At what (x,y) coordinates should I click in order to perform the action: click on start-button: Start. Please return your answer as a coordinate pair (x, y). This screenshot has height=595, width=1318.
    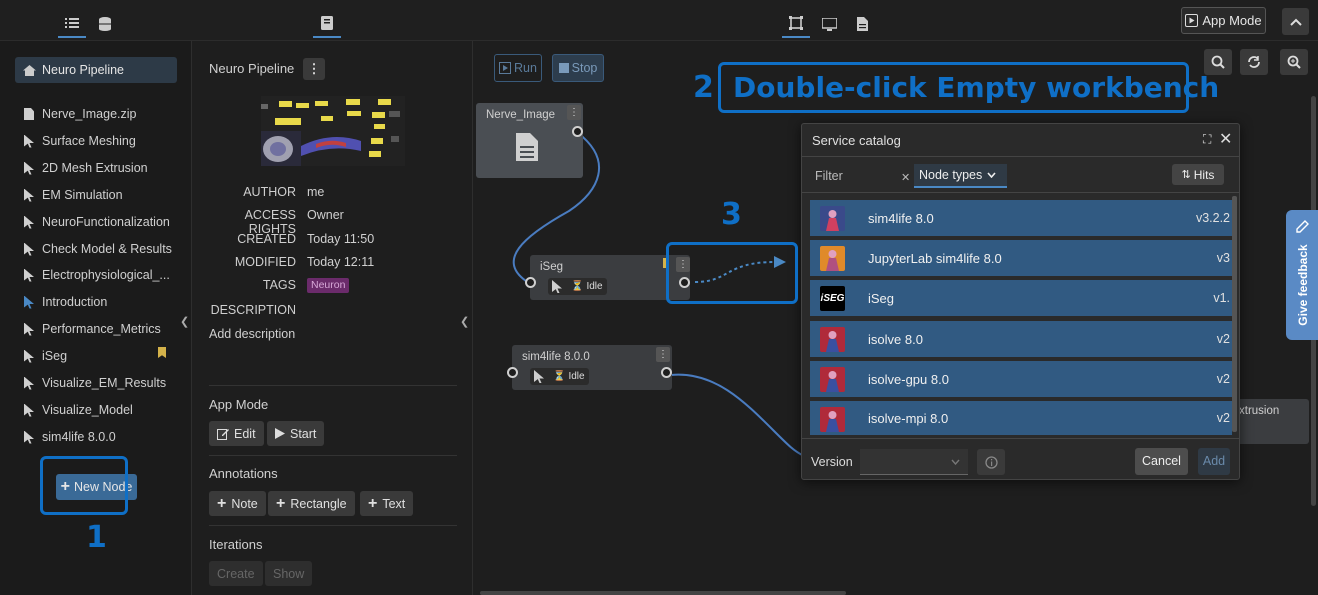
    Looking at the image, I should click on (296, 433).